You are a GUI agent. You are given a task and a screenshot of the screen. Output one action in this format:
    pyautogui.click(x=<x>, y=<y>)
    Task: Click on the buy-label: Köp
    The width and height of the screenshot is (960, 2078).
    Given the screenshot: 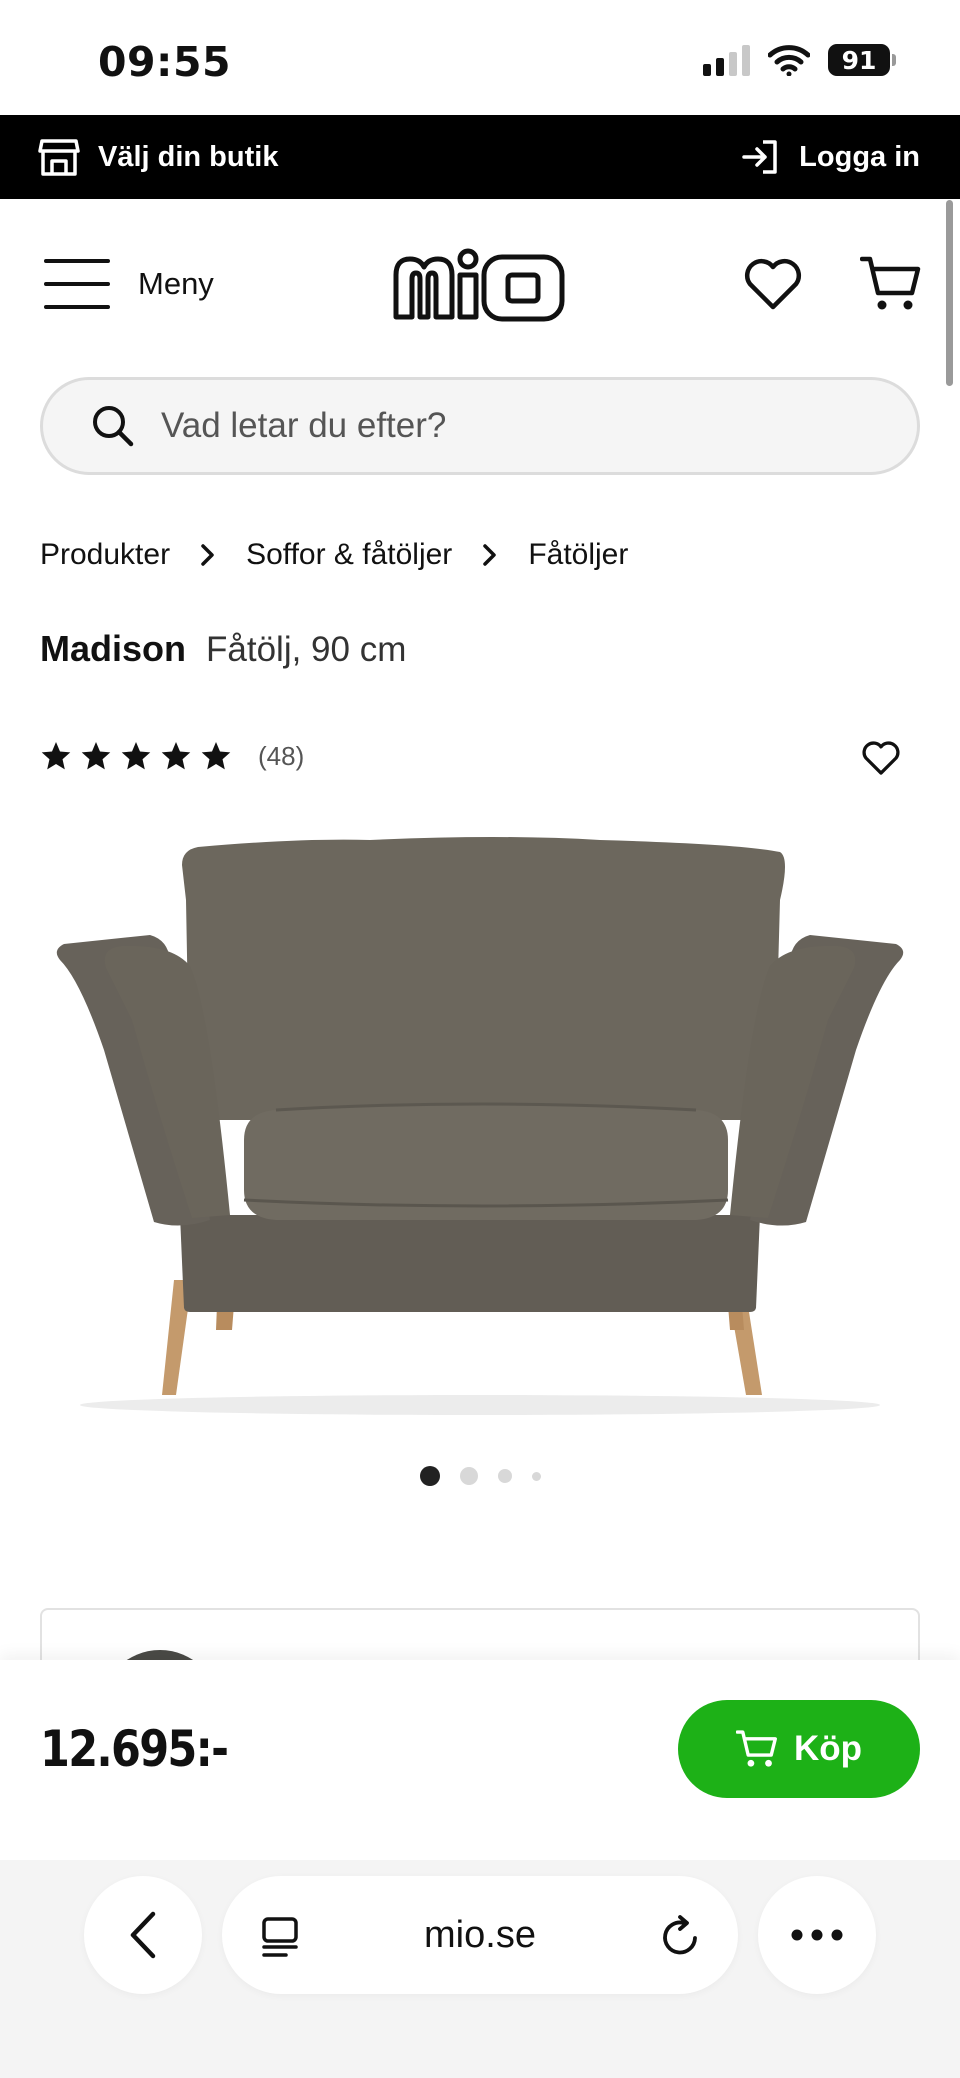 What is the action you would take?
    pyautogui.click(x=828, y=1748)
    